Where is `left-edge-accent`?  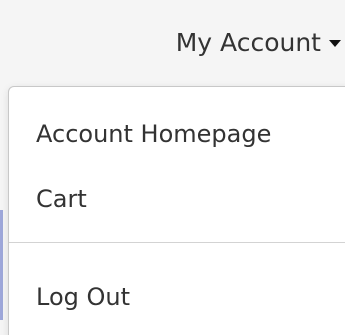
left-edge-accent is located at coordinates (1, 265).